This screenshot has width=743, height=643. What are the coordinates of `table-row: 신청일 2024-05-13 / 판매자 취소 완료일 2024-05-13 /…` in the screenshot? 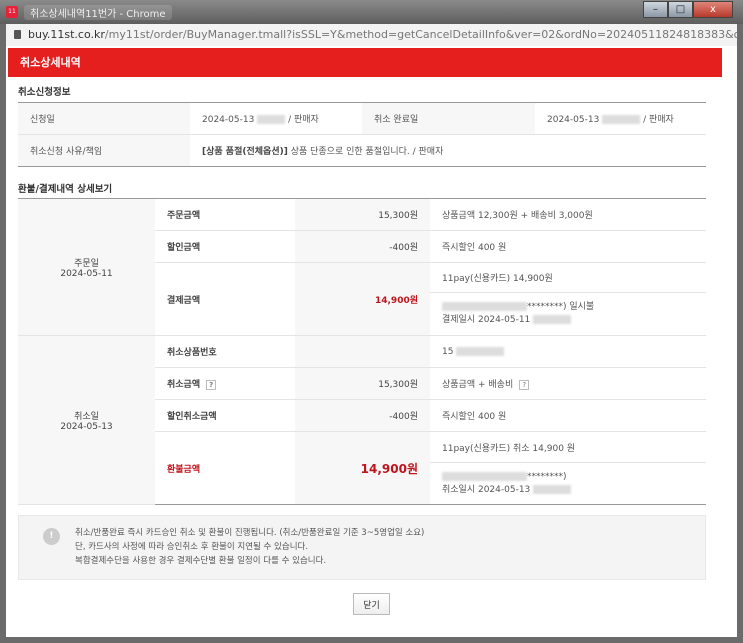 It's located at (362, 118).